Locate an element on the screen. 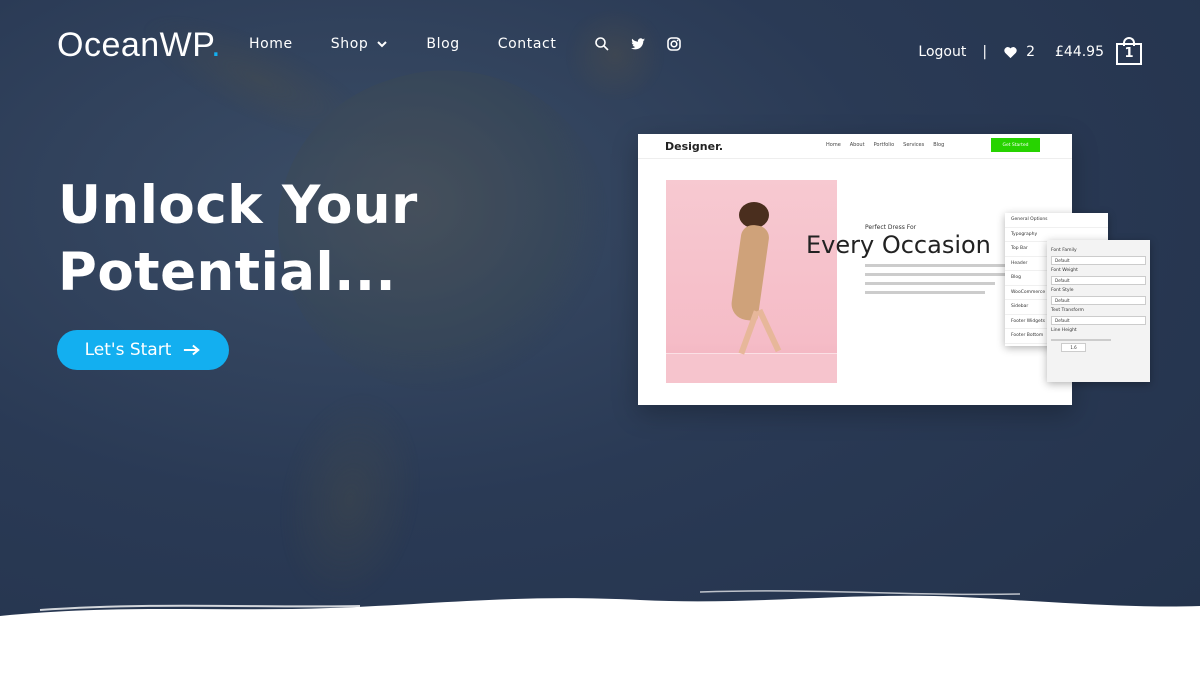 Image resolution: width=1200 pixels, height=676 pixels. font-style-label: Font Style is located at coordinates (1062, 290).